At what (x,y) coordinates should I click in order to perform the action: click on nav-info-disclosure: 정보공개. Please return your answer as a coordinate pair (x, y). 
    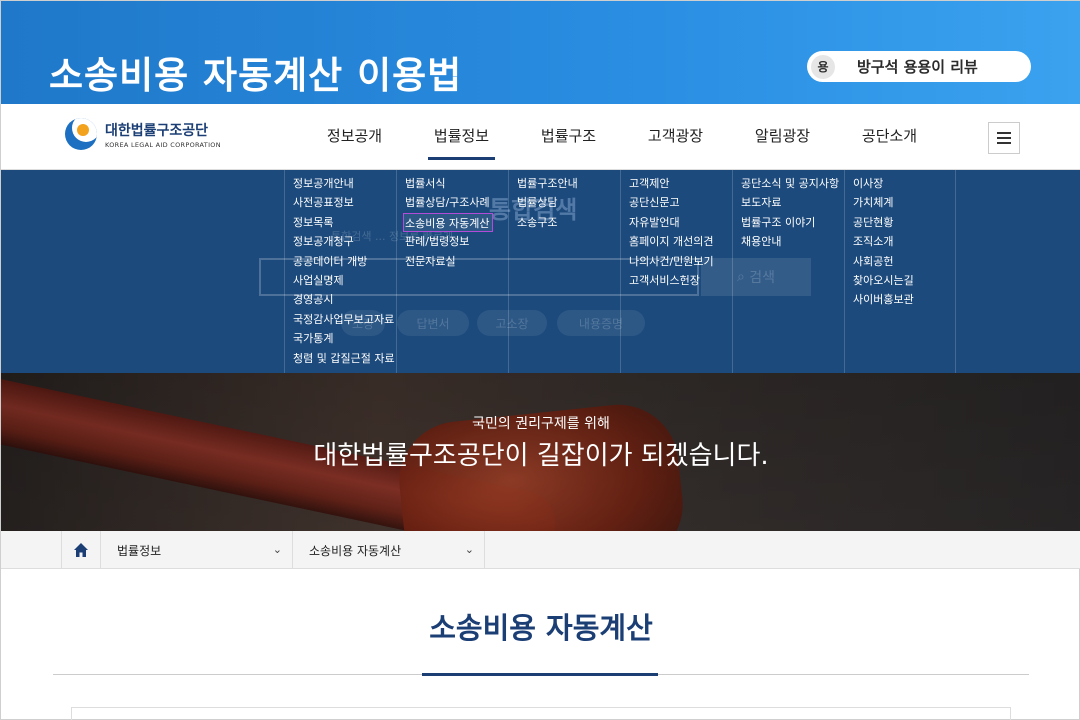
    Looking at the image, I should click on (354, 137).